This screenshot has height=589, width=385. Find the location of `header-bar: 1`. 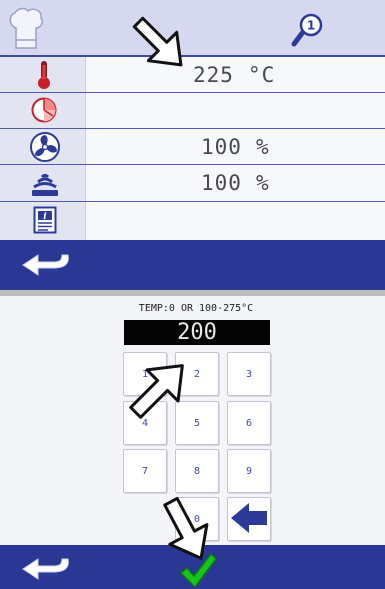

header-bar: 1 is located at coordinates (192, 28).